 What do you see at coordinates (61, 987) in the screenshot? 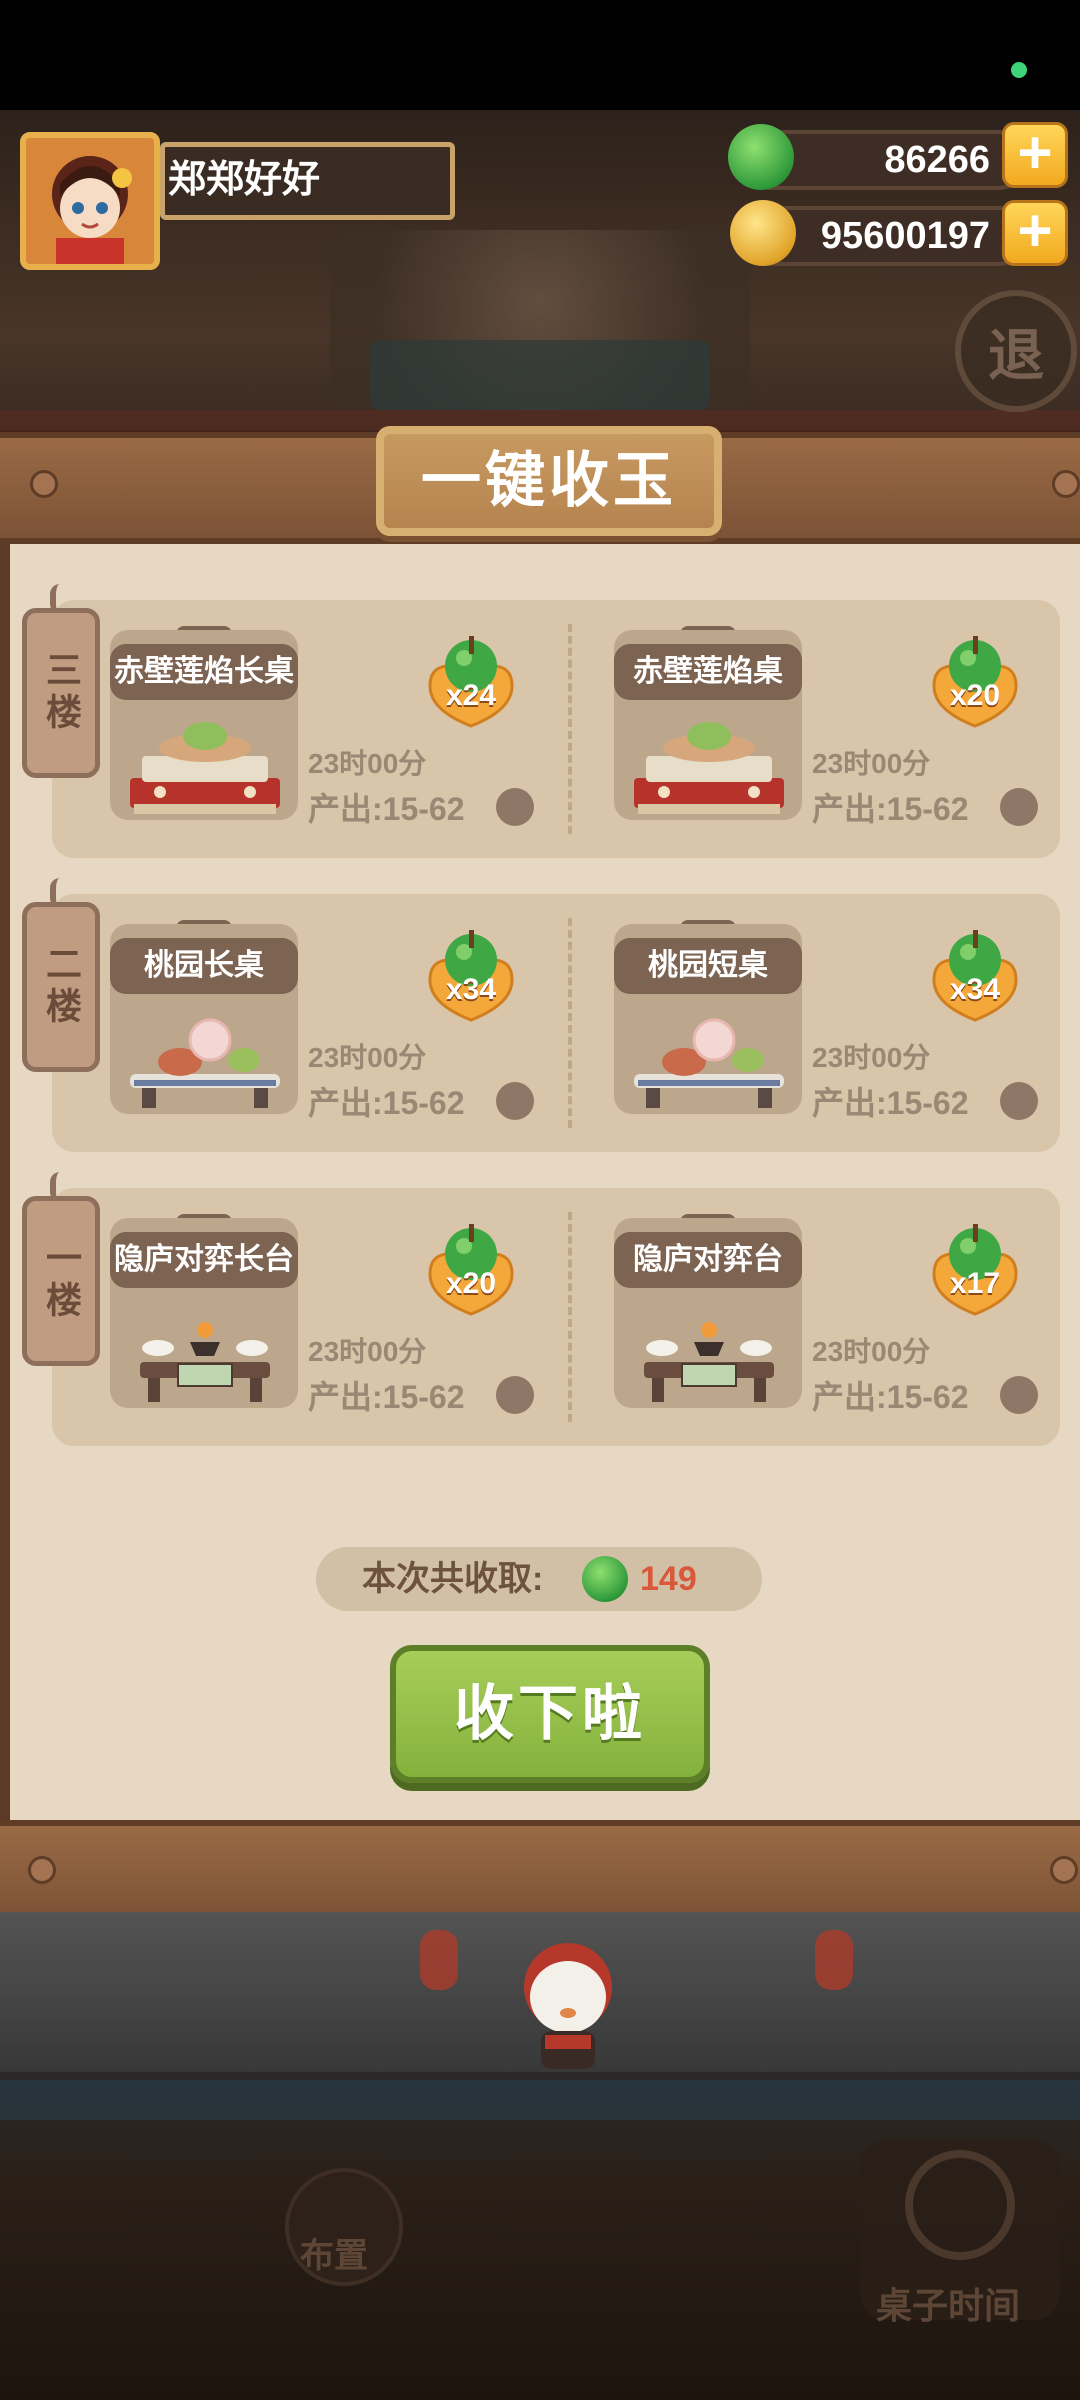
I see `floor-label: 二楼` at bounding box center [61, 987].